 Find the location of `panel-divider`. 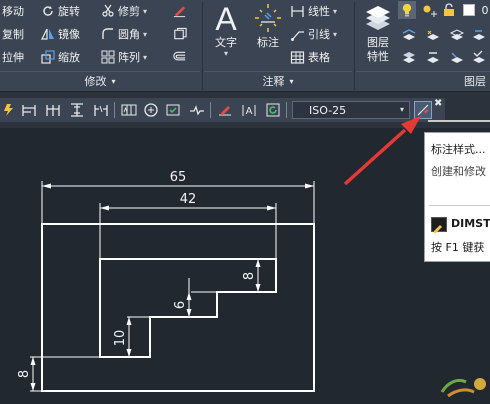

panel-divider is located at coordinates (354, 46).